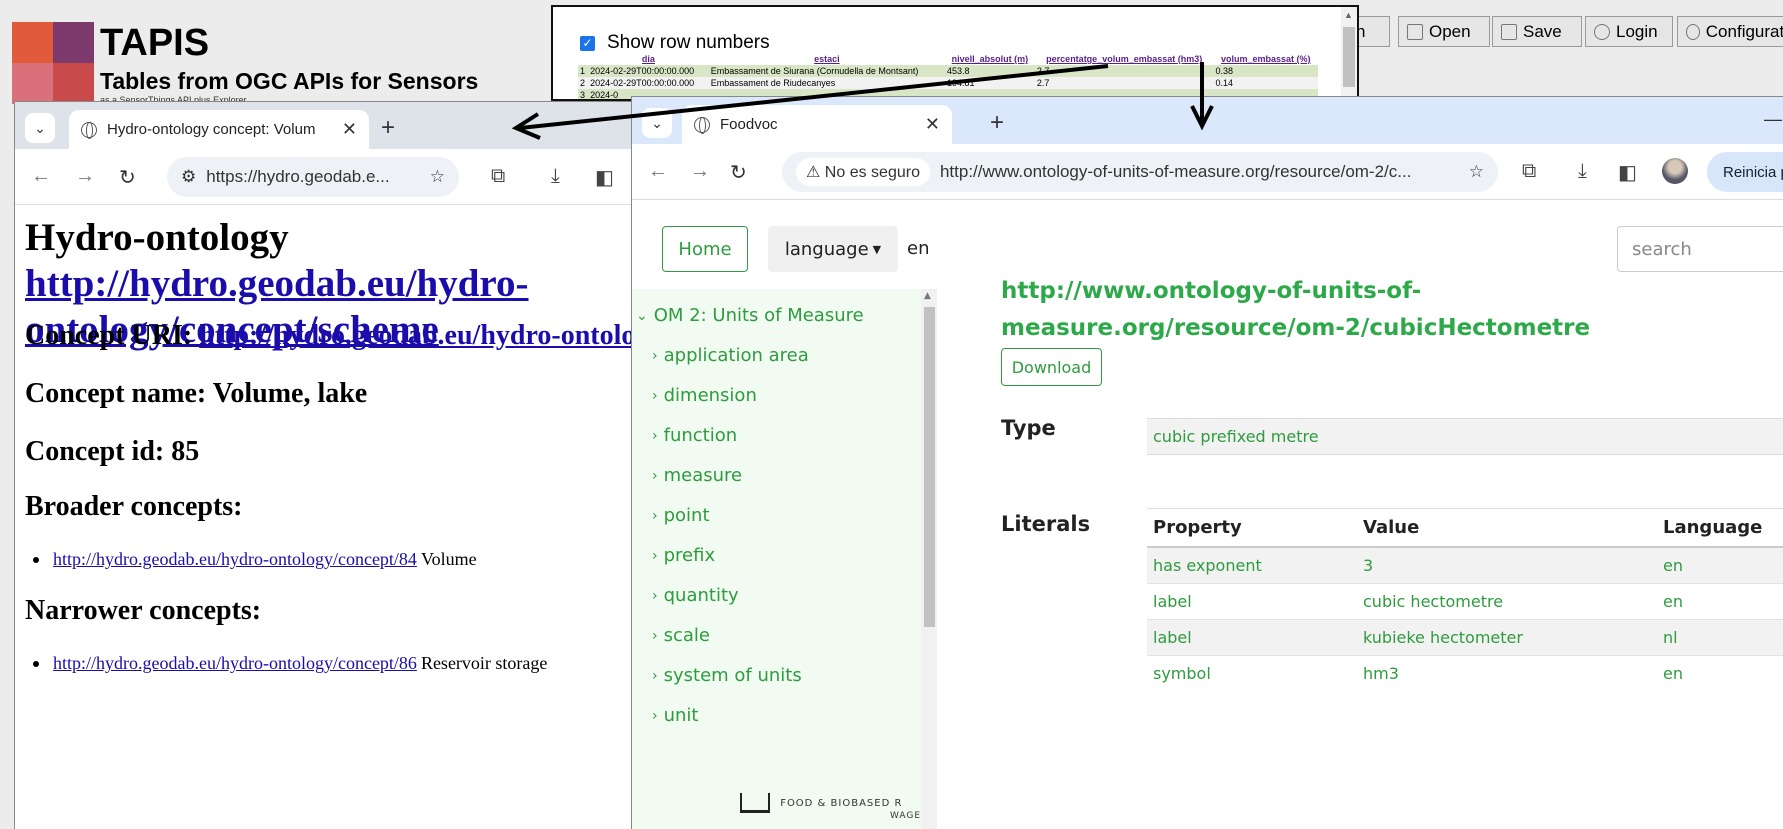 The width and height of the screenshot is (1783, 829). I want to click on show-row-numbers-toggle: ✓ Show row numbers, so click(675, 43).